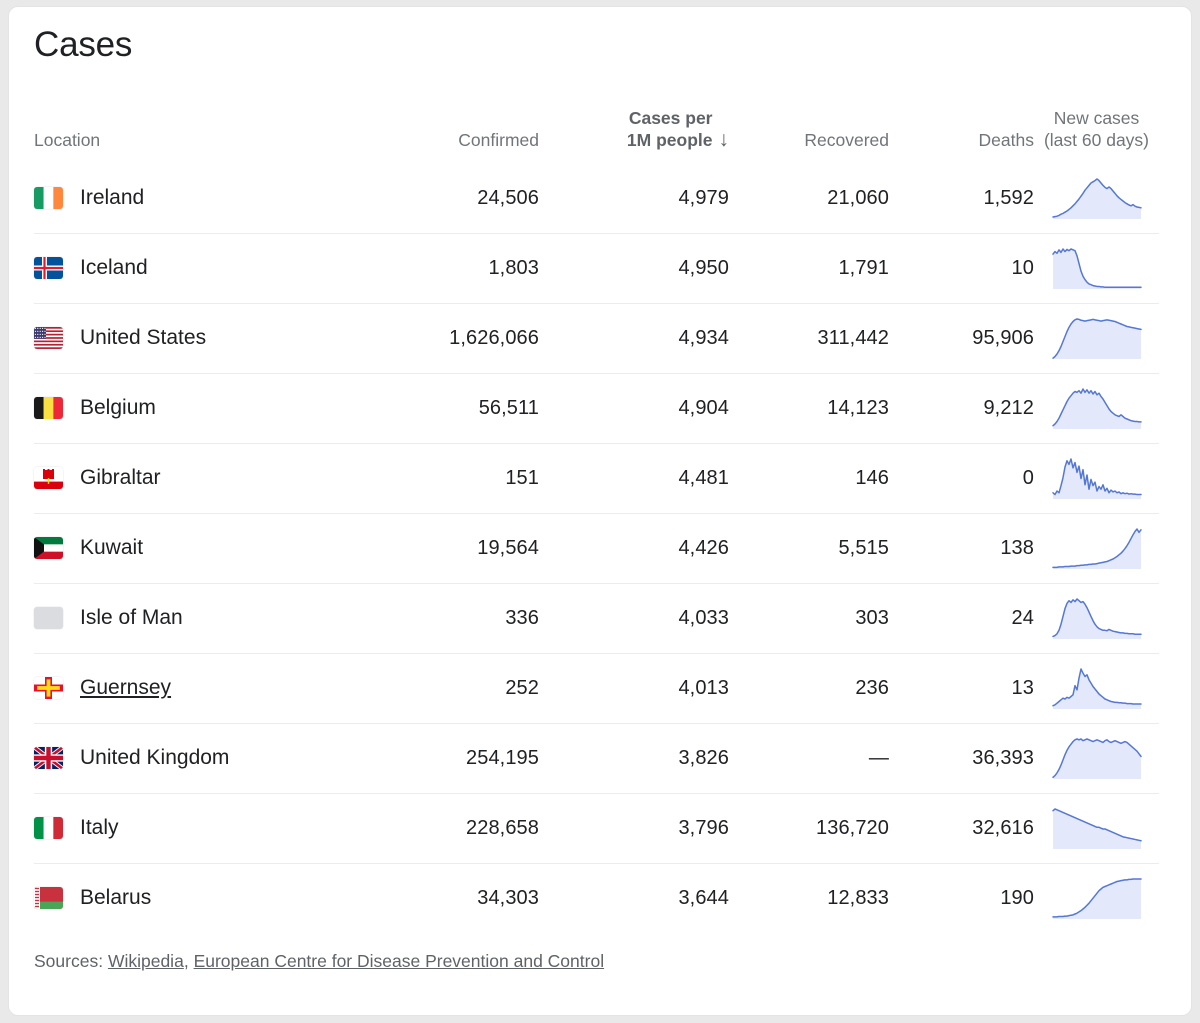  I want to click on location-wrap: United Kingdom, so click(206, 758).